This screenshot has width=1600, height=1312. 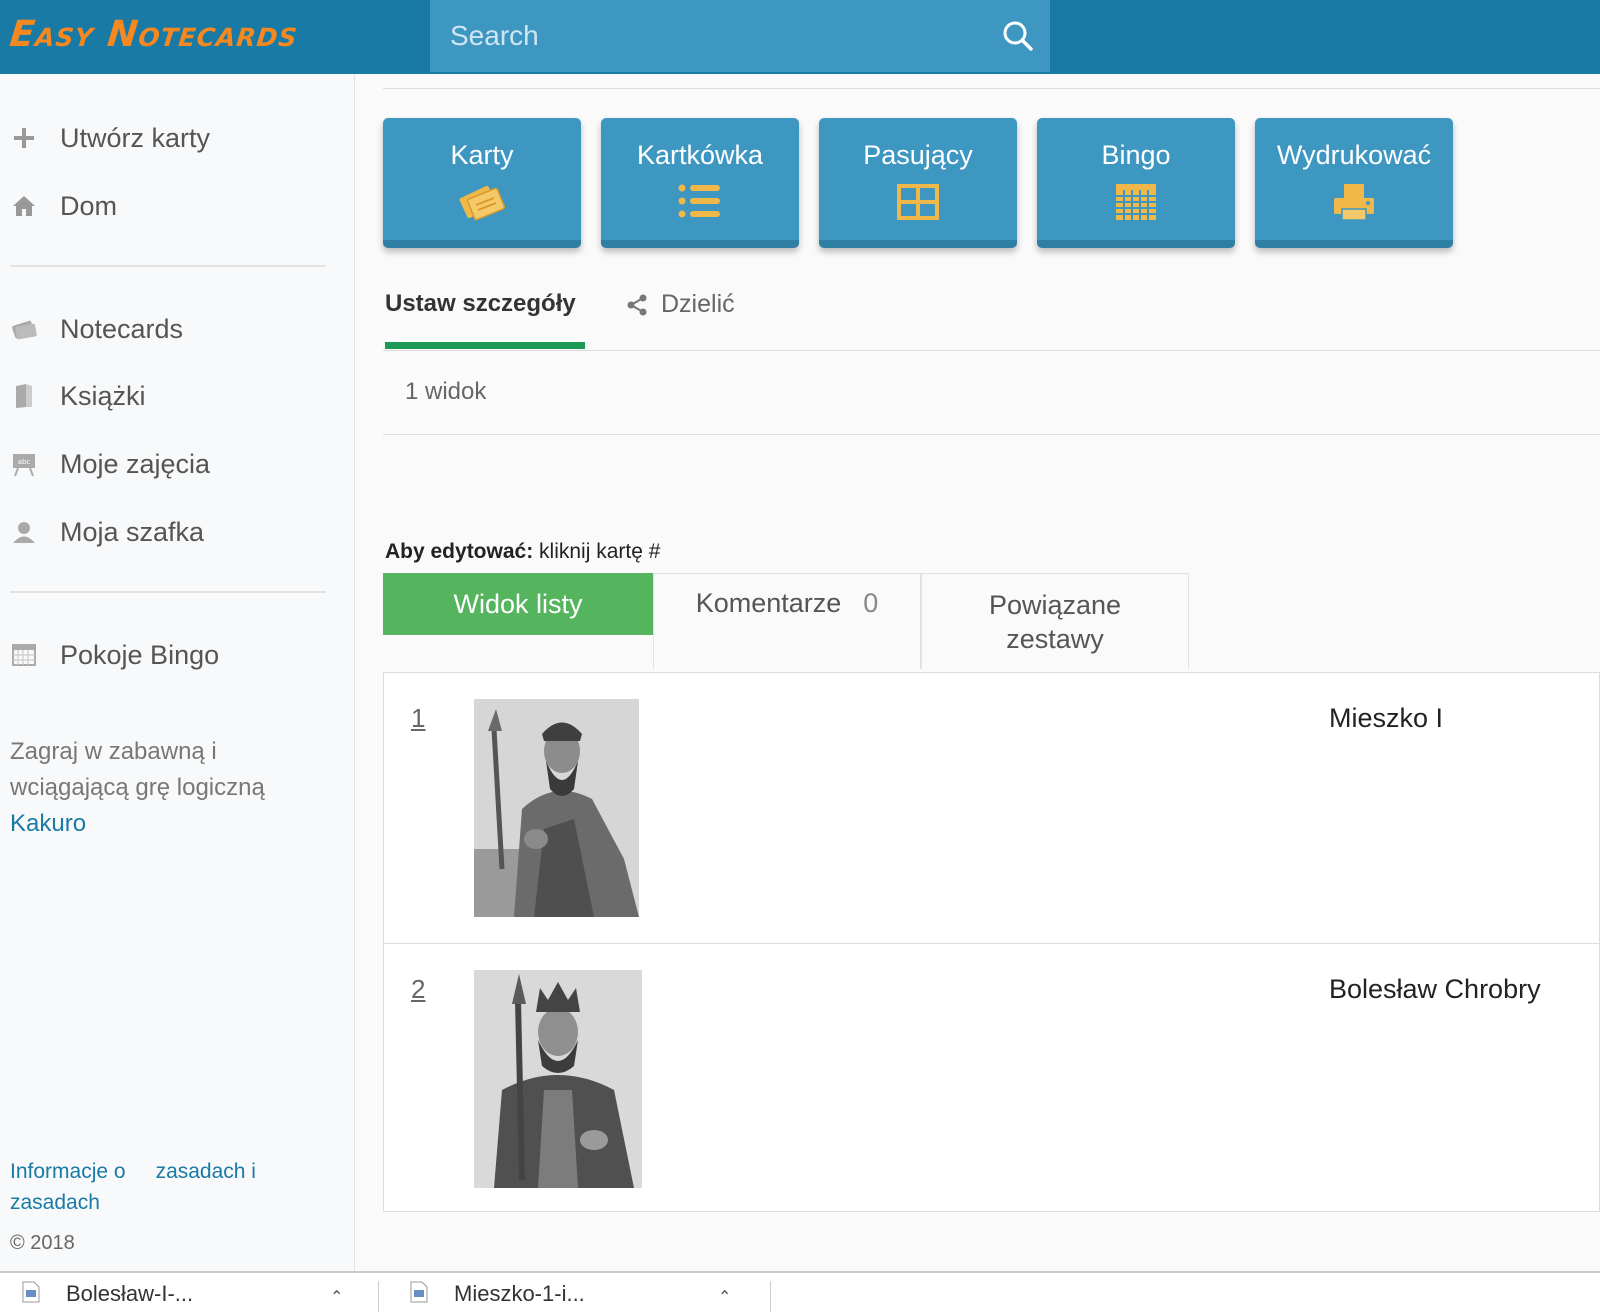 I want to click on tab-related-sets: Powiązane zestawy, so click(x=1055, y=621).